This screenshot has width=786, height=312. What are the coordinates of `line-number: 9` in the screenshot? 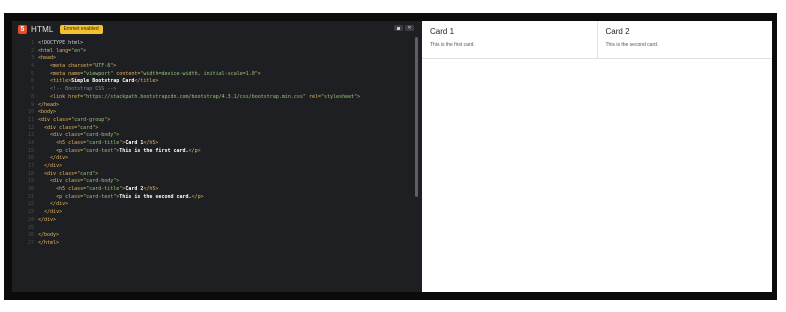 It's located at (32, 104).